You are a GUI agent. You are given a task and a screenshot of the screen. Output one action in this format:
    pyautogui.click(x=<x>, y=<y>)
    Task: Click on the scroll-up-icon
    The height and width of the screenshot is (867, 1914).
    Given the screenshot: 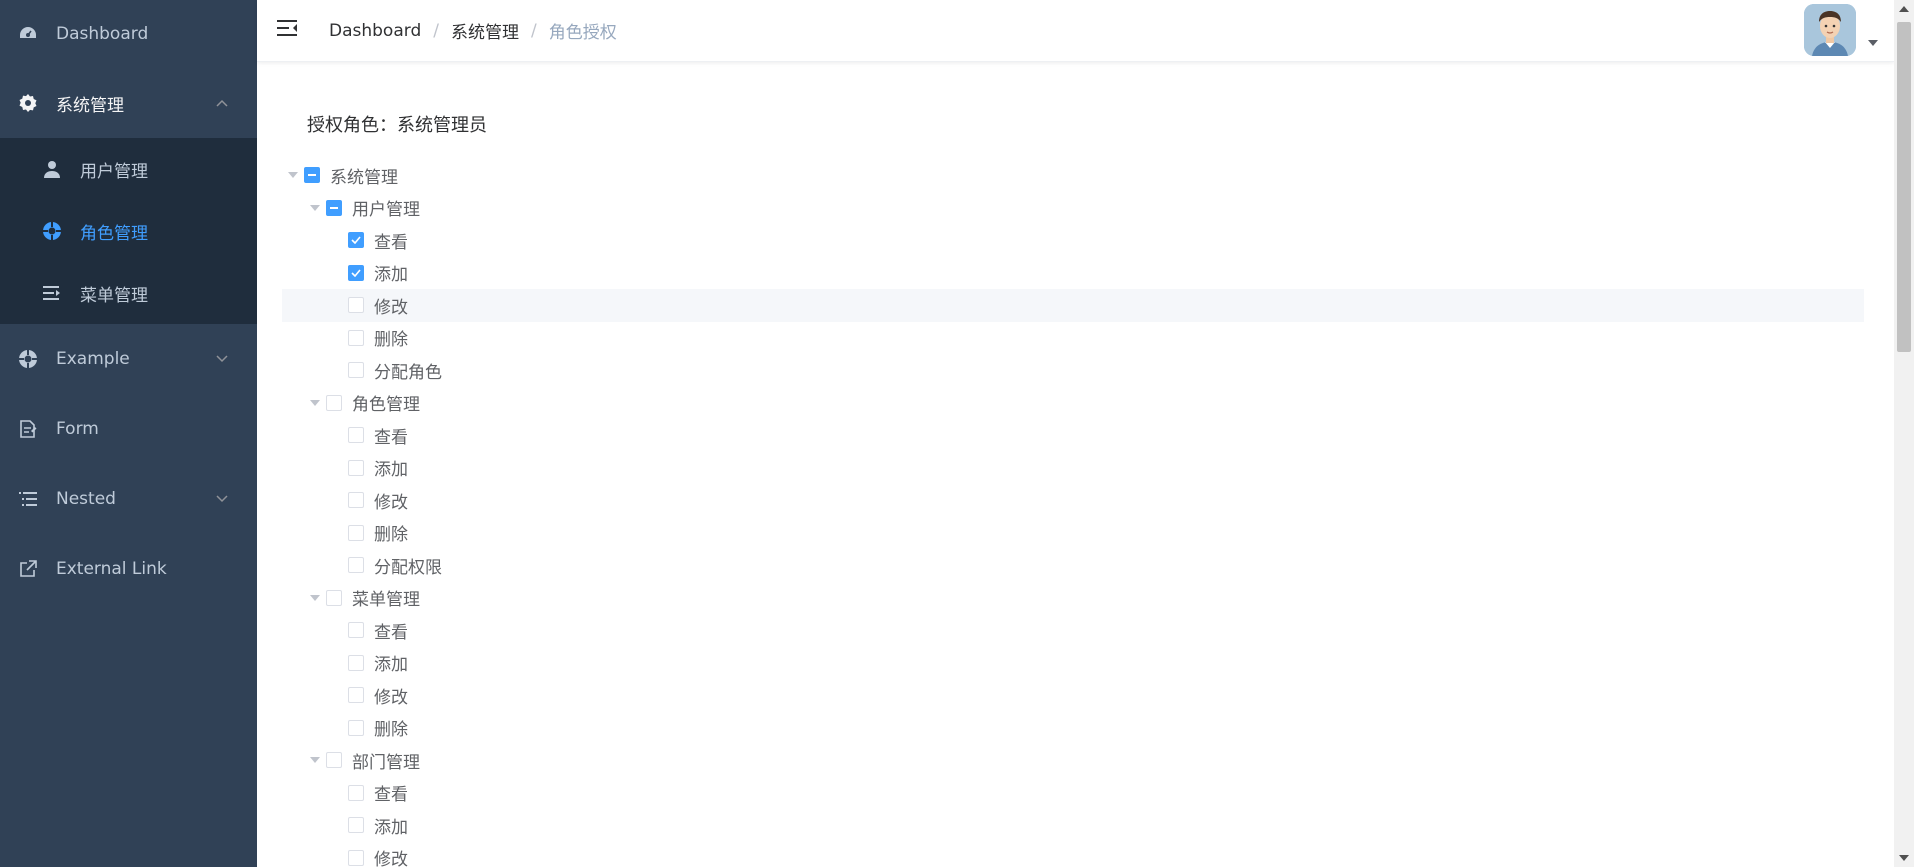 What is the action you would take?
    pyautogui.click(x=1904, y=9)
    